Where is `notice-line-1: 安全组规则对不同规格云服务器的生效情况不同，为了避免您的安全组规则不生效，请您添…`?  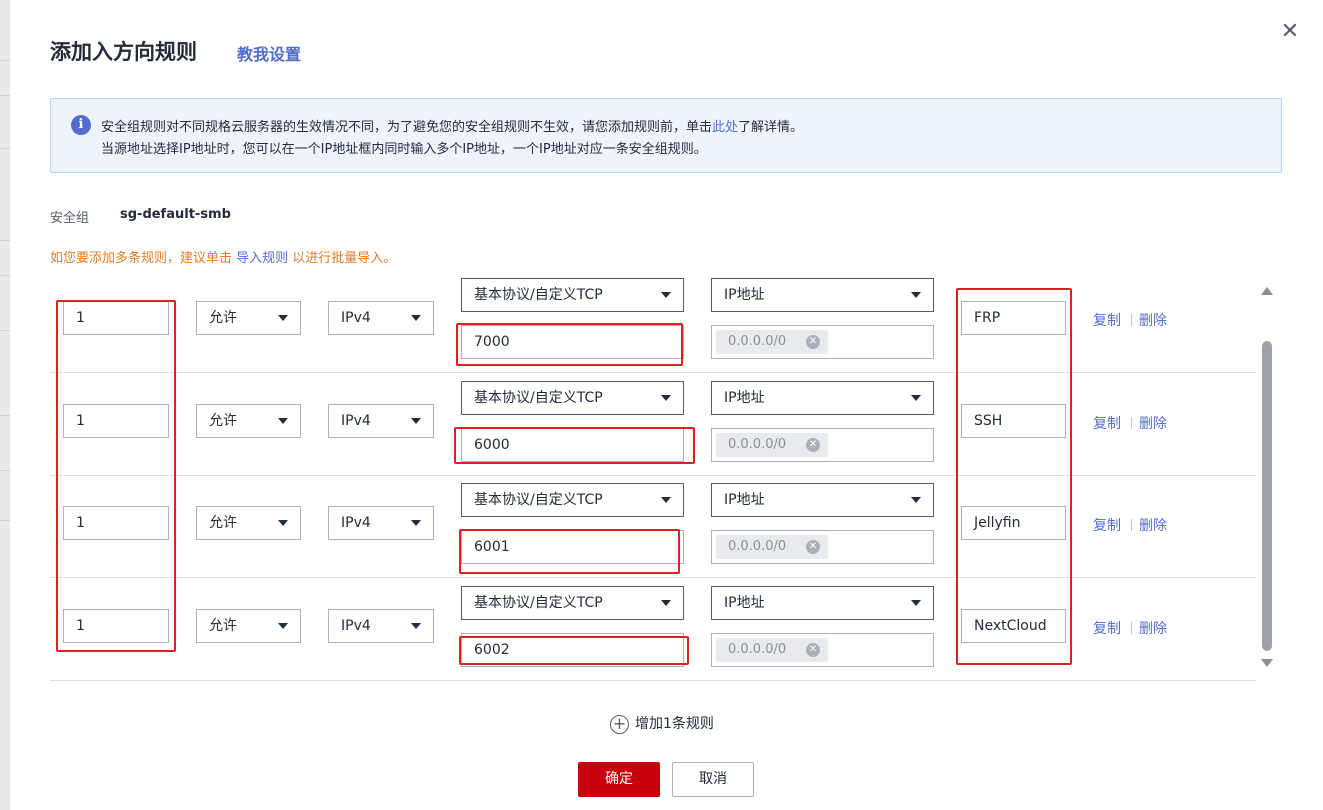
notice-line-1: 安全组规则对不同规格云服务器的生效情况不同，为了避免您的安全组规则不生效，请您添… is located at coordinates (452, 127).